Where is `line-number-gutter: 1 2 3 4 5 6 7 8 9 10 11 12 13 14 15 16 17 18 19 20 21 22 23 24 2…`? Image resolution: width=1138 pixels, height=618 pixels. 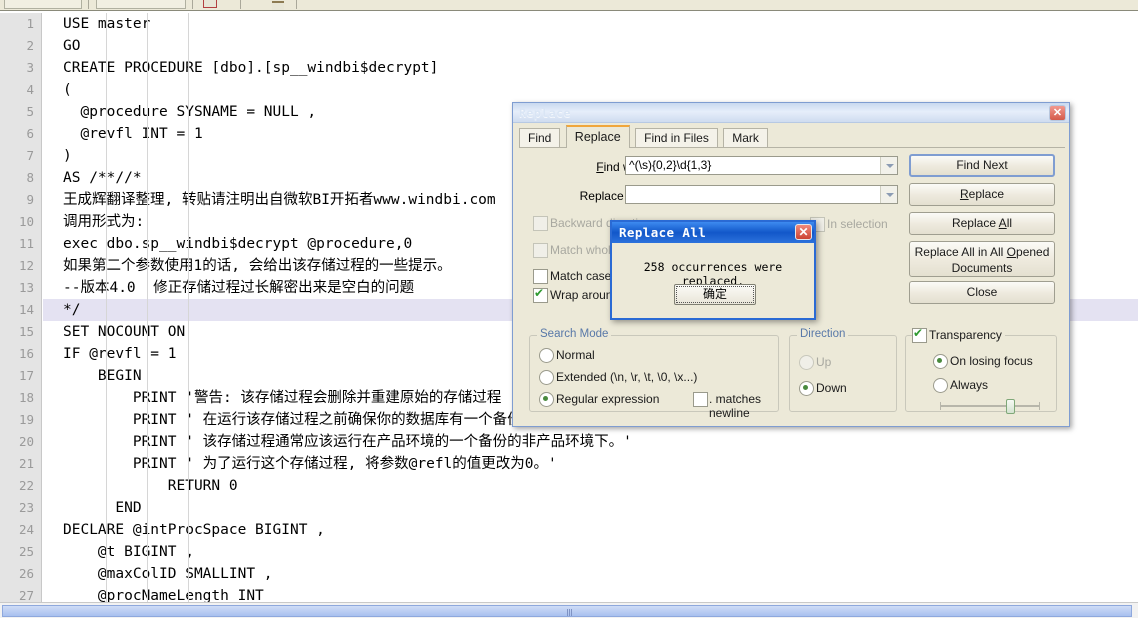
line-number-gutter: 1 2 3 4 5 6 7 8 9 10 11 12 13 14 15 16 17 18 19 20 21 22 23 24 2… is located at coordinates (21, 309).